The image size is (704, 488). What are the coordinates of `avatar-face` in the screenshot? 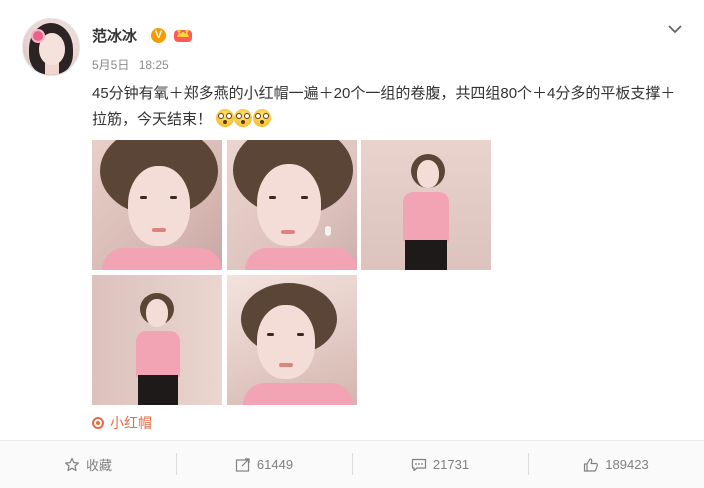 It's located at (52, 49).